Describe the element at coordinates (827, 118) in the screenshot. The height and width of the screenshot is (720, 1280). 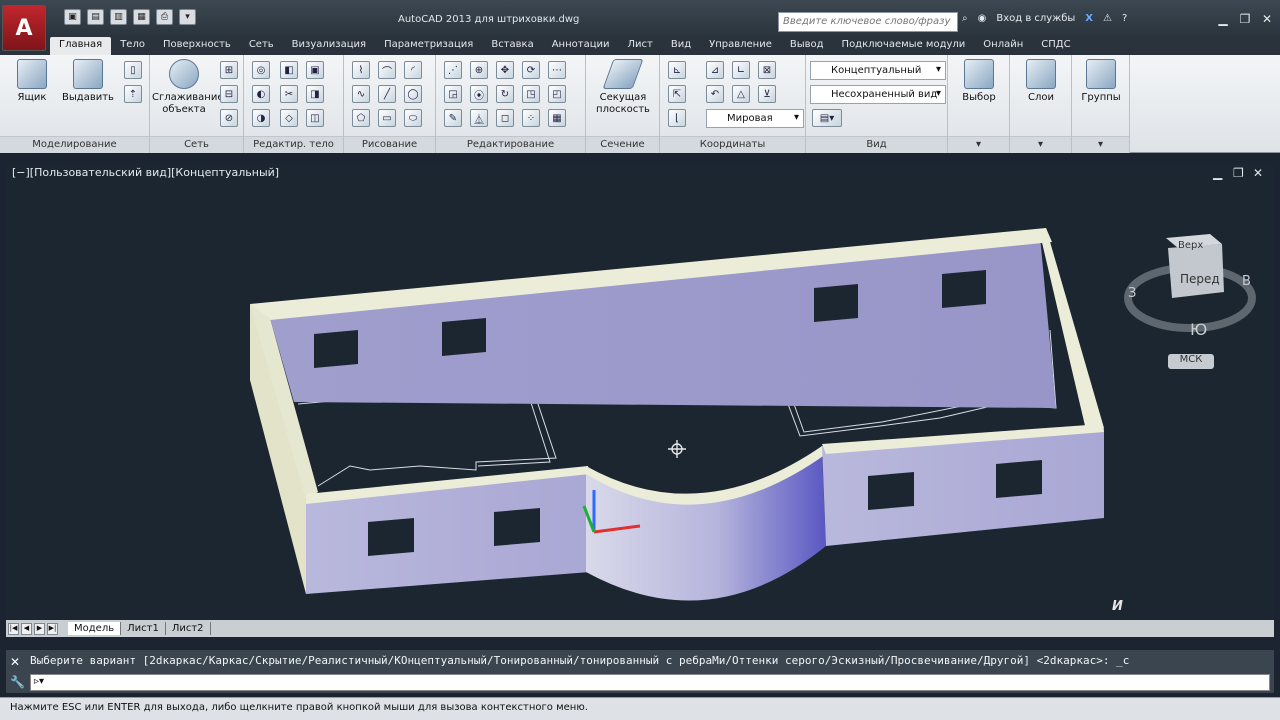
I see `viewport-config-icon: ▤▾` at that location.